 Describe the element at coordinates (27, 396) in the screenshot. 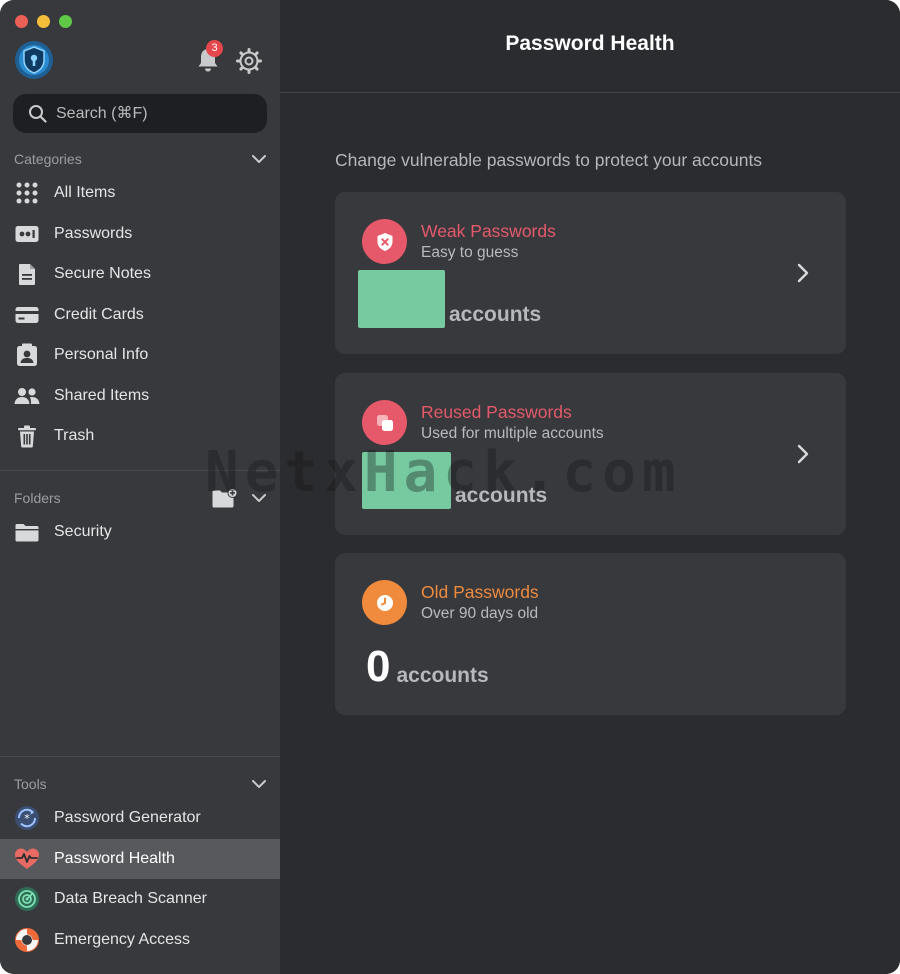

I see `people-icon` at that location.